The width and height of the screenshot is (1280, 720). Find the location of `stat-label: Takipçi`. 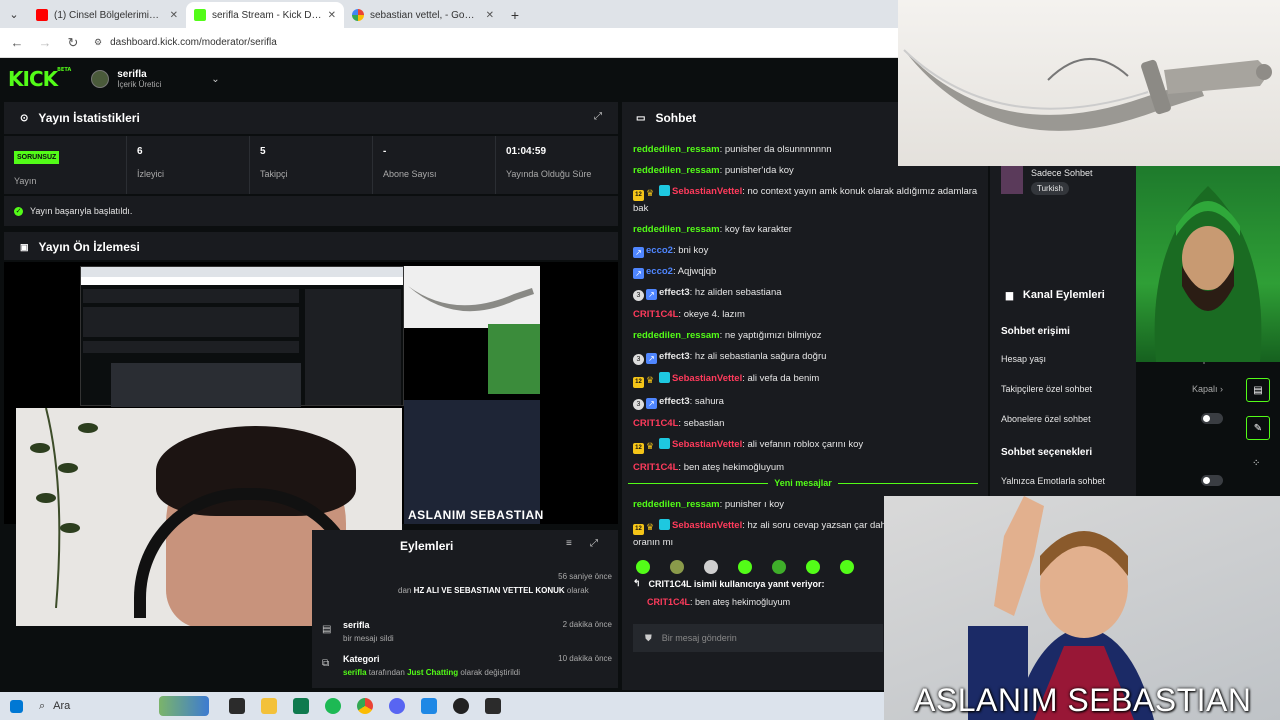

stat-label: Takipçi is located at coordinates (274, 174).